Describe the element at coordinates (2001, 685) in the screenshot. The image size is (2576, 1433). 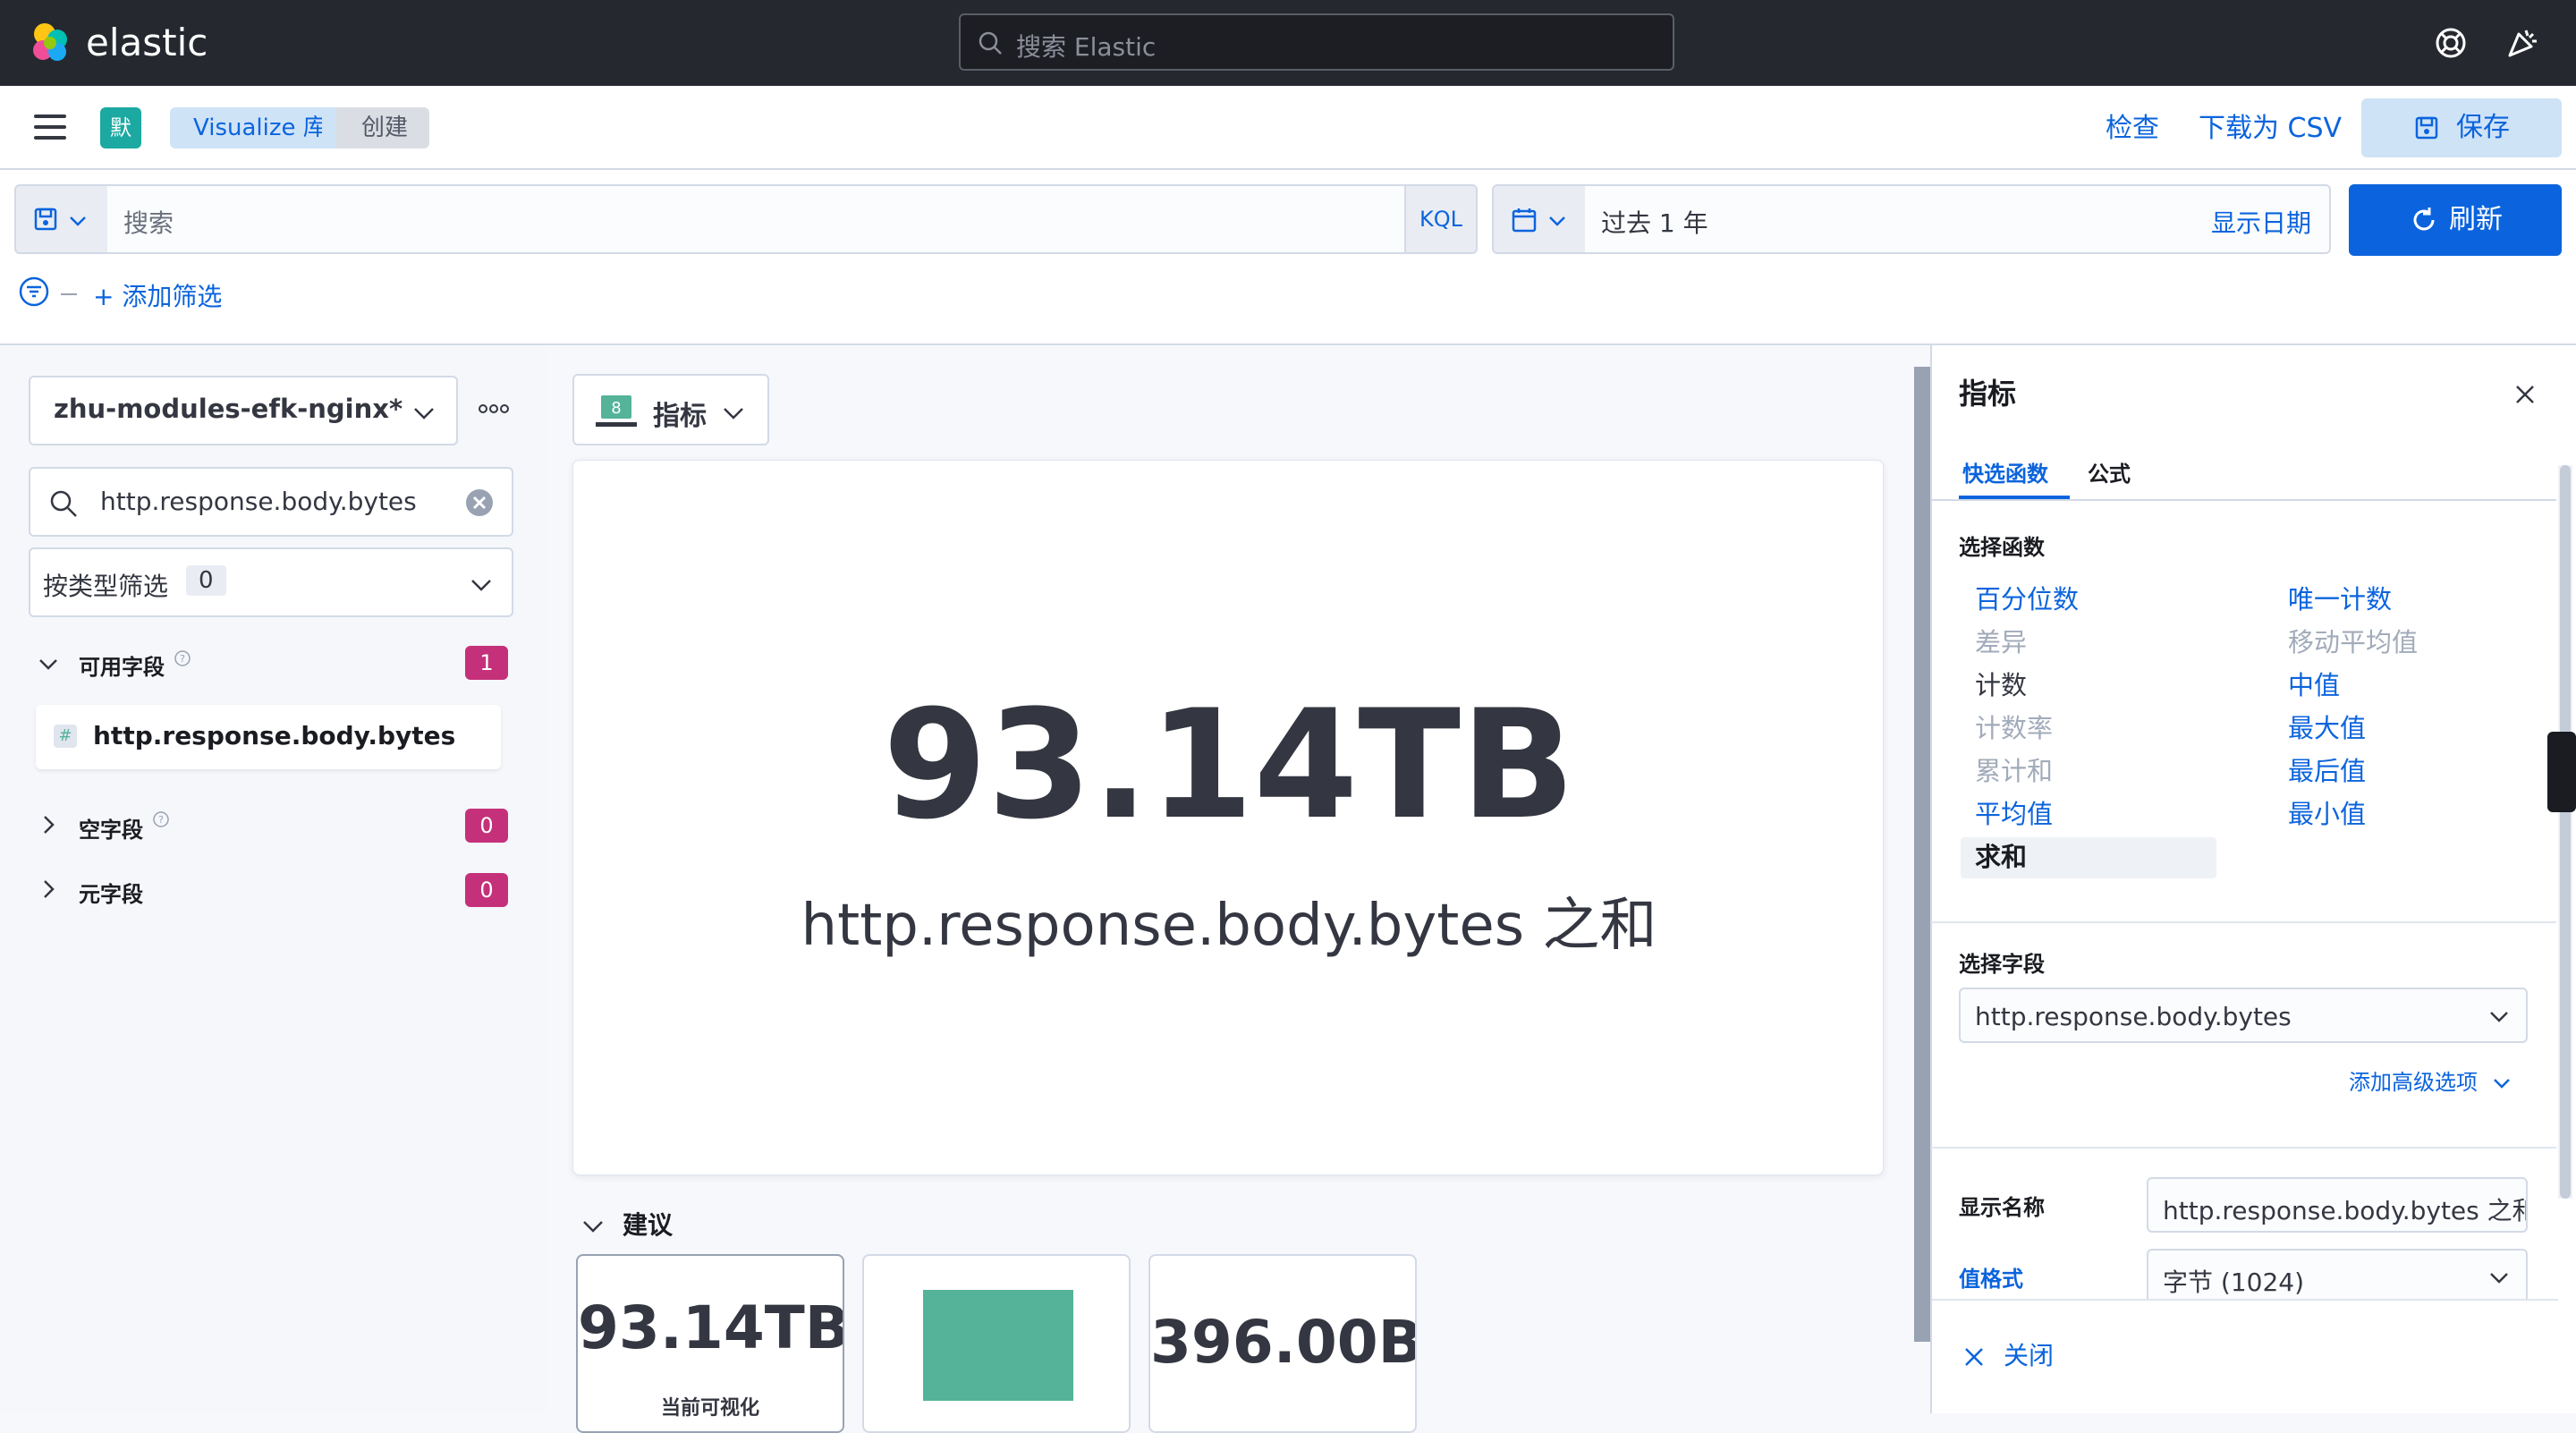
I see `function-count: 计数` at that location.